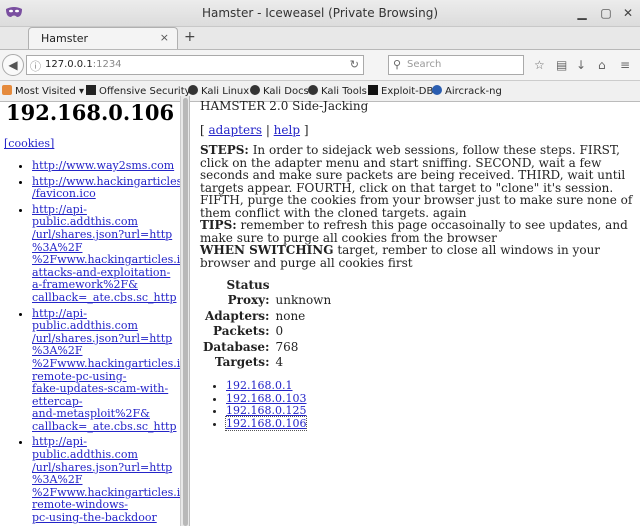  What do you see at coordinates (373, 90) in the screenshot?
I see `exploit-db-icon` at bounding box center [373, 90].